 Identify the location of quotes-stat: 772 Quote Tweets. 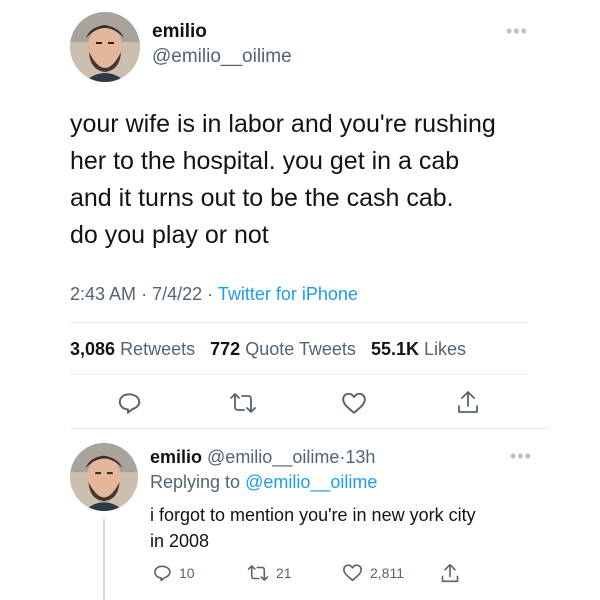
(283, 349).